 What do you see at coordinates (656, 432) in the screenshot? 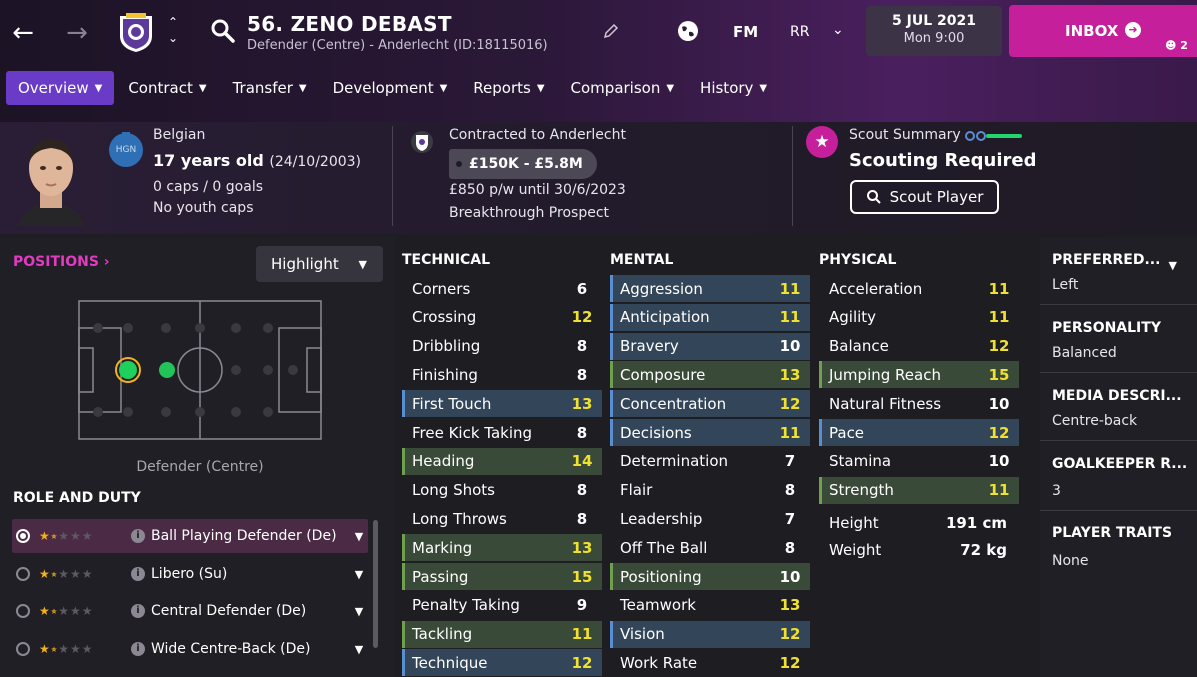
I see `attribute-name: Decisions` at bounding box center [656, 432].